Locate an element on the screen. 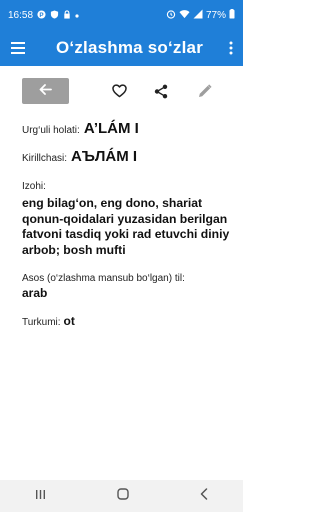  lock-notification-icon is located at coordinates (67, 15).